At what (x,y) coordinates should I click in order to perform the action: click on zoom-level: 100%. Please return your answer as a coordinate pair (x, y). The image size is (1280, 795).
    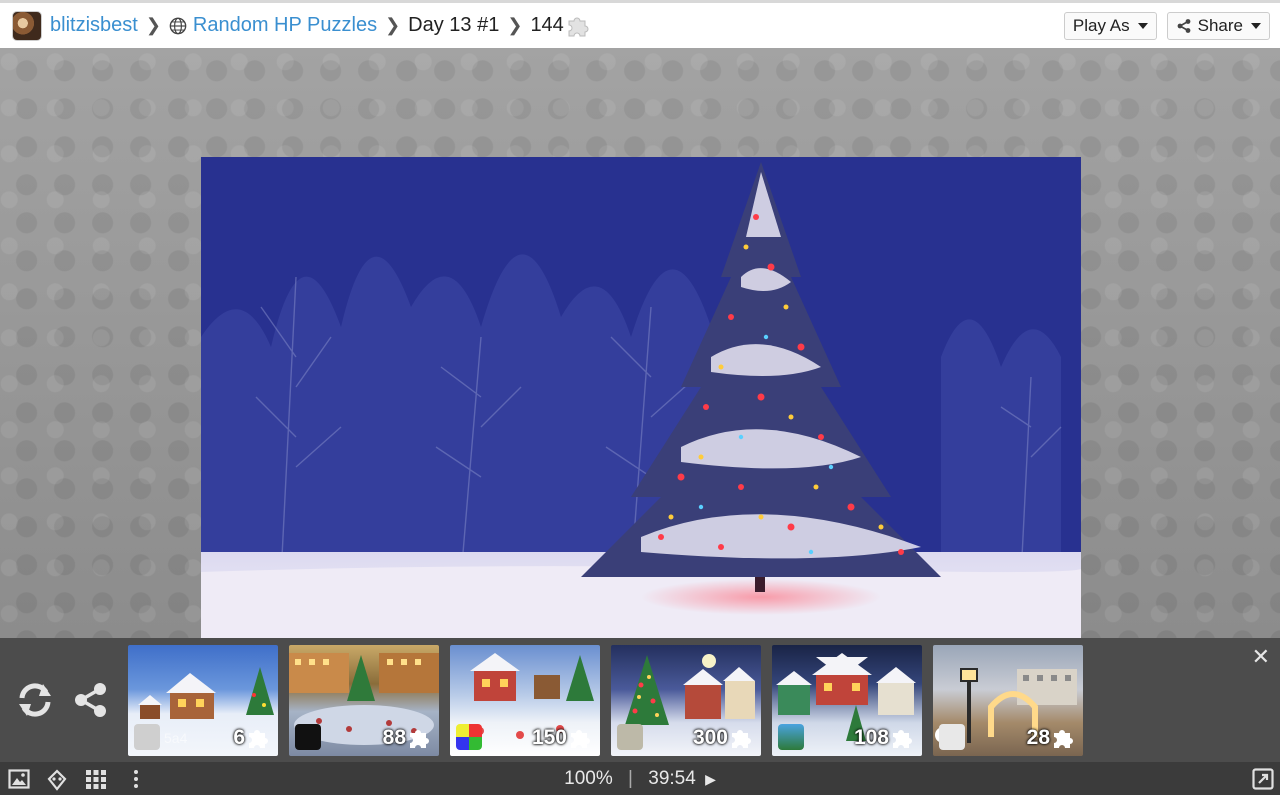
    Looking at the image, I should click on (588, 778).